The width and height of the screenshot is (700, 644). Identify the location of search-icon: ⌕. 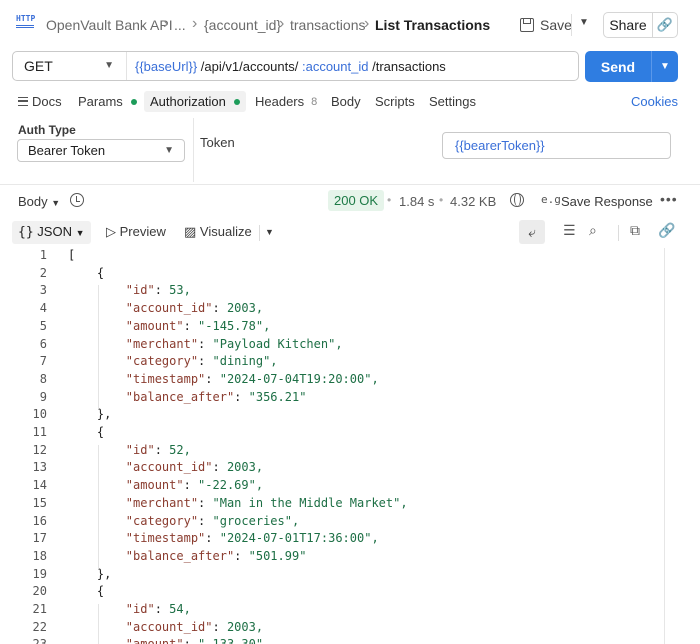
(593, 230).